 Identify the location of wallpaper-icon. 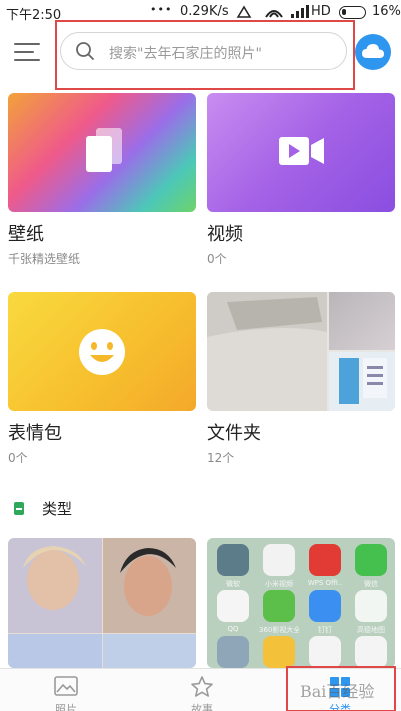
(104, 150).